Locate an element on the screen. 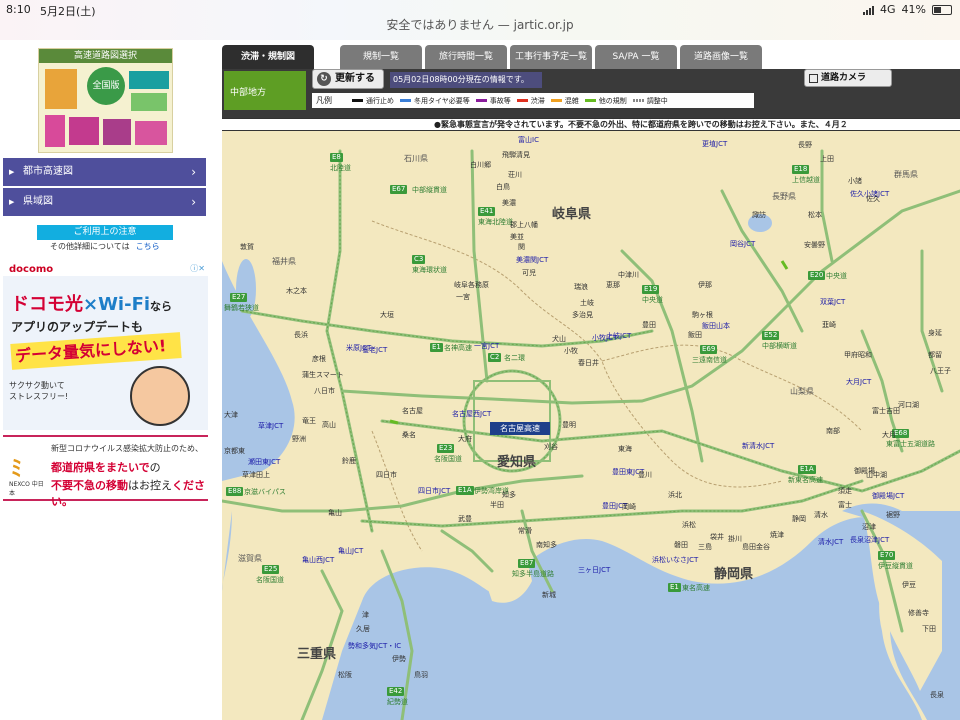  place-label: 高山 is located at coordinates (329, 425).